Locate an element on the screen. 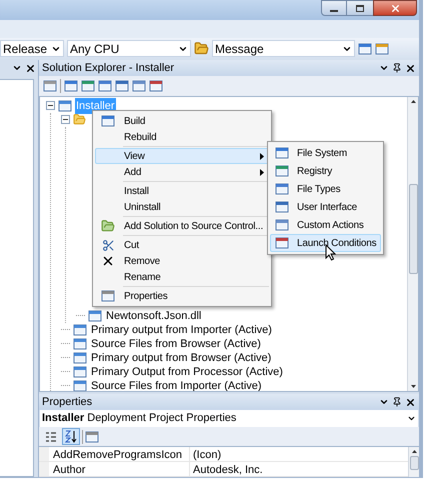 The height and width of the screenshot is (480, 433). scissors-icon is located at coordinates (108, 245).